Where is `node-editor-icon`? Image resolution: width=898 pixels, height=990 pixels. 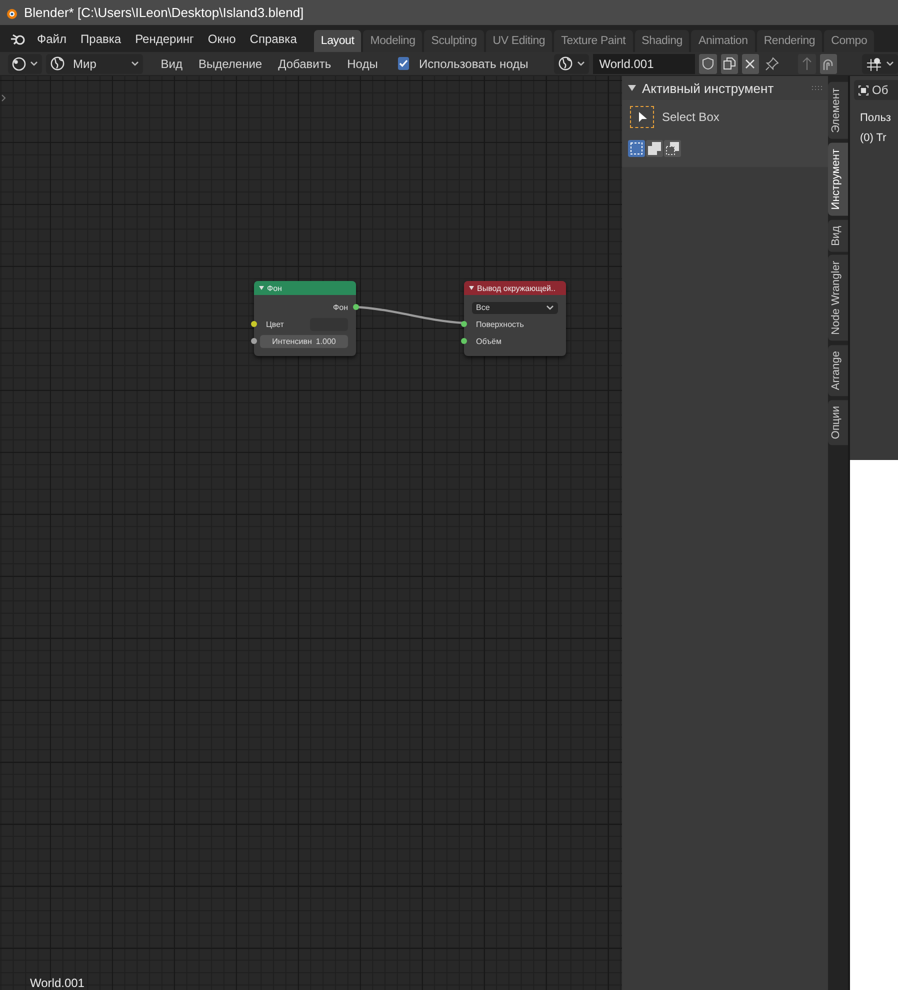
node-editor-icon is located at coordinates (19, 63).